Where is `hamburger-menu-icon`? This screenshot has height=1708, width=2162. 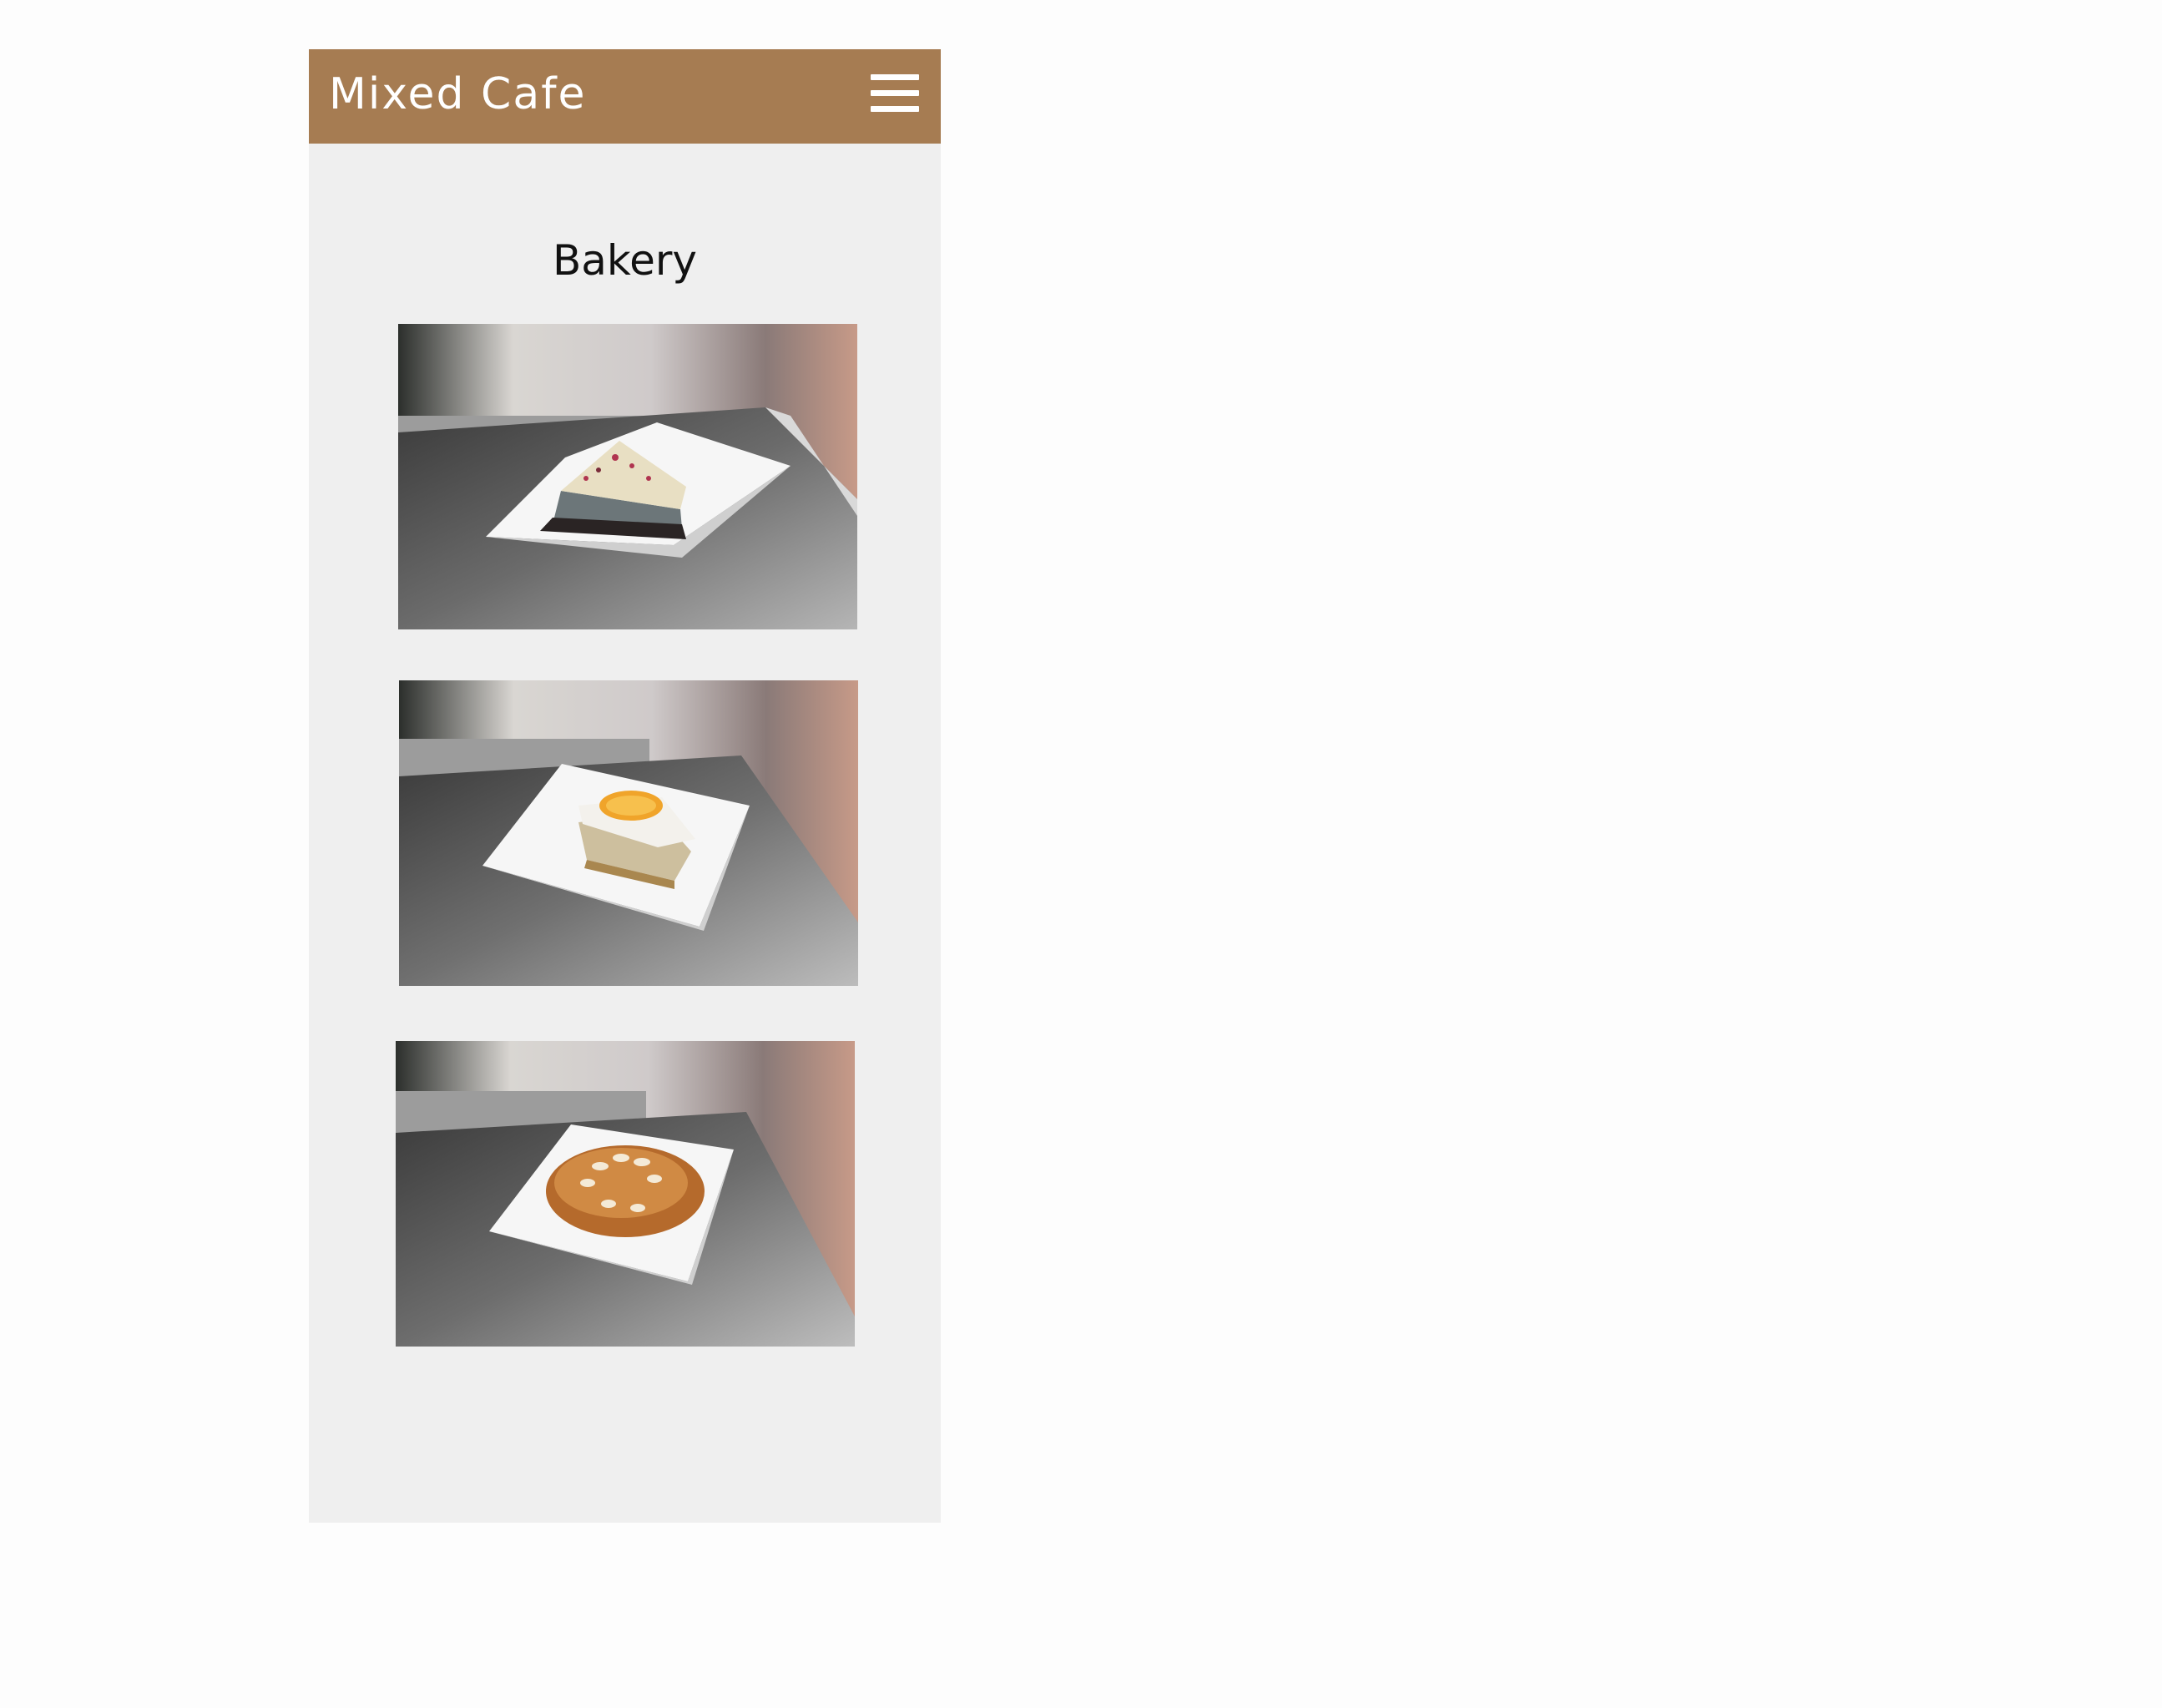
hamburger-menu-icon is located at coordinates (896, 94).